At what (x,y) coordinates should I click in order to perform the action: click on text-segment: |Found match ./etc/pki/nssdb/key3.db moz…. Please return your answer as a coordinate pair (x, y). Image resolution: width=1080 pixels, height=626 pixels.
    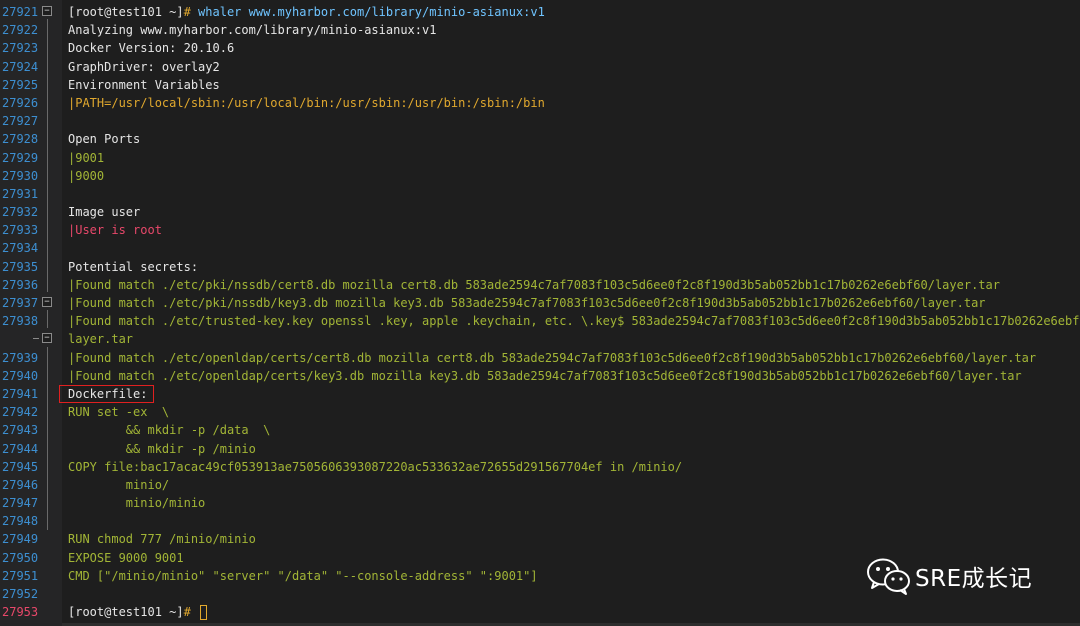
    Looking at the image, I should click on (527, 303).